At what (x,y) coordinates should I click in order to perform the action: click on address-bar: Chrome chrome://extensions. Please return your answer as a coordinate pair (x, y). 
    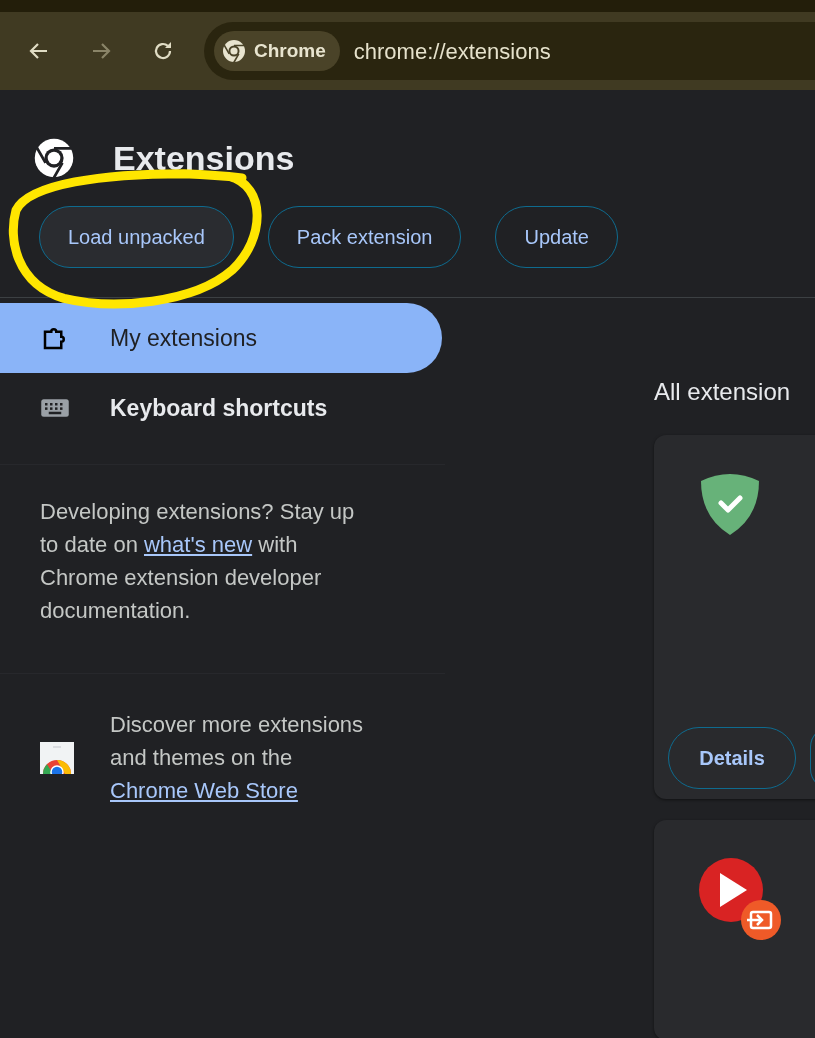
    Looking at the image, I should click on (509, 51).